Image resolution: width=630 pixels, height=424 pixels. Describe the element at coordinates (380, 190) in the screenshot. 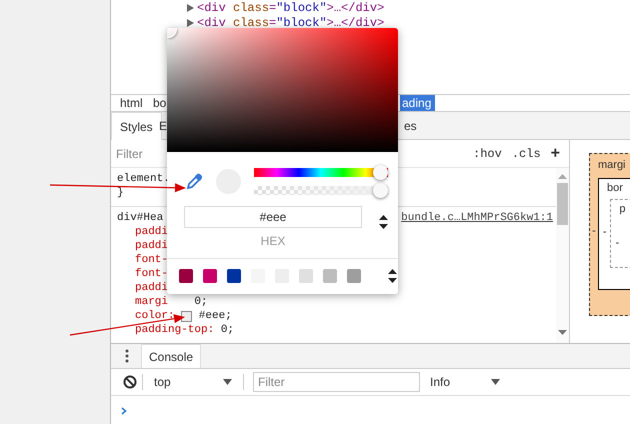

I see `opacity-slider-thumb` at that location.